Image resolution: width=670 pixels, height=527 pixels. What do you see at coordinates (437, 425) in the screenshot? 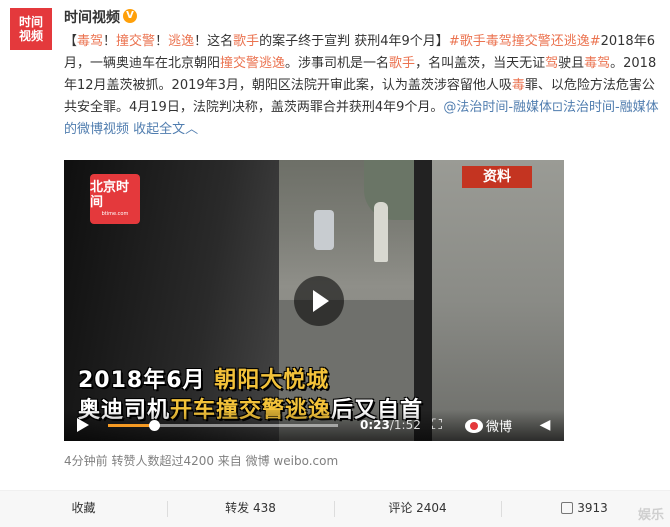
I see `fullscreen-icon: ⛶` at bounding box center [437, 425].